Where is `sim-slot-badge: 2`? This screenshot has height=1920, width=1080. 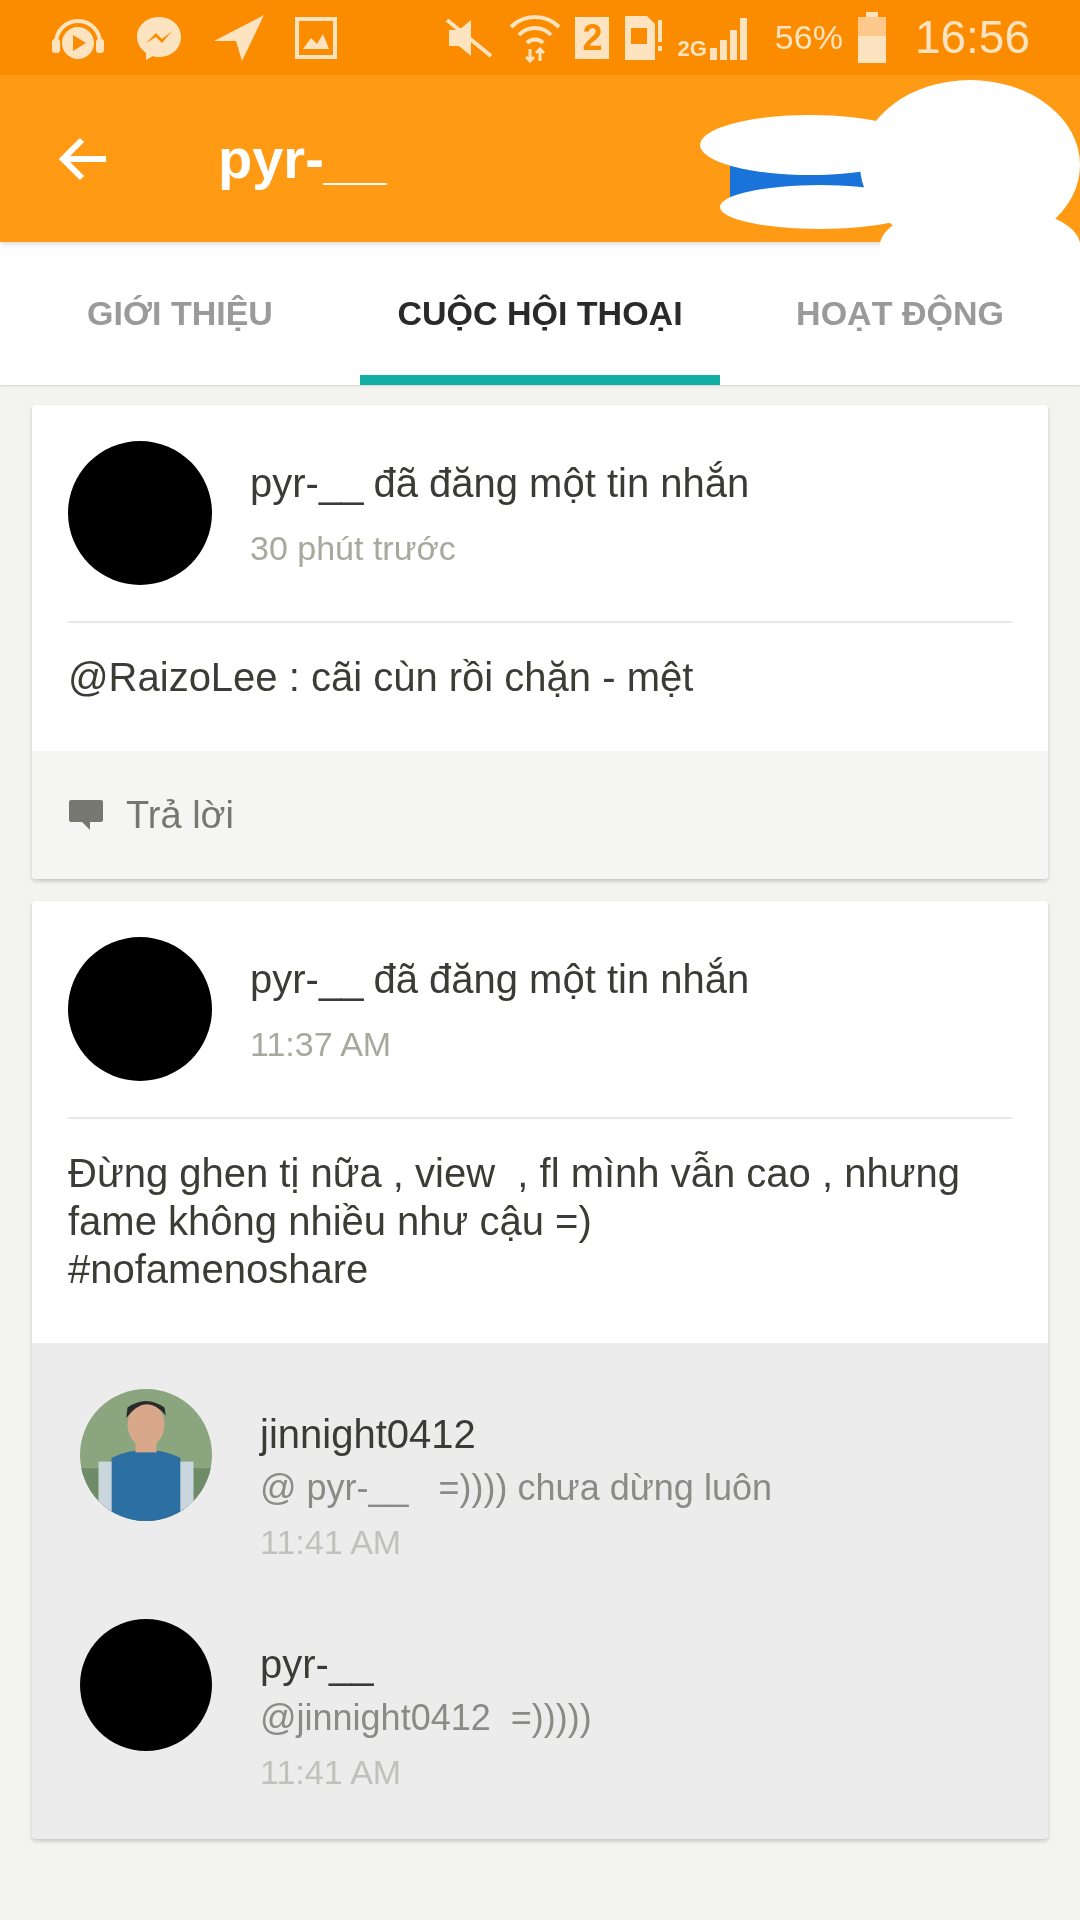 sim-slot-badge: 2 is located at coordinates (592, 37).